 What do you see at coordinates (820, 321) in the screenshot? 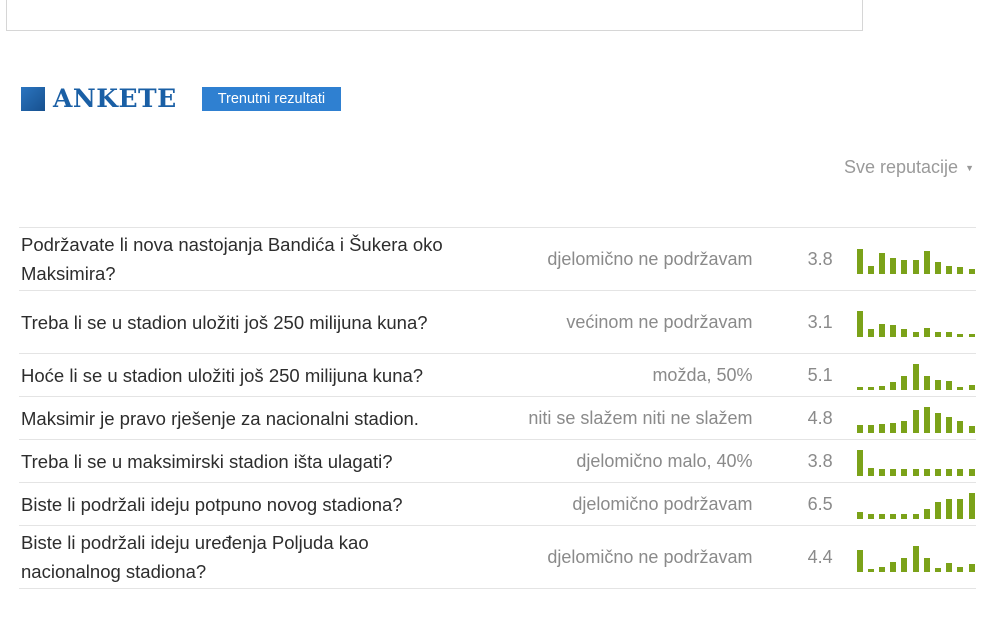
I see `poll-score: 3.1` at bounding box center [820, 321].